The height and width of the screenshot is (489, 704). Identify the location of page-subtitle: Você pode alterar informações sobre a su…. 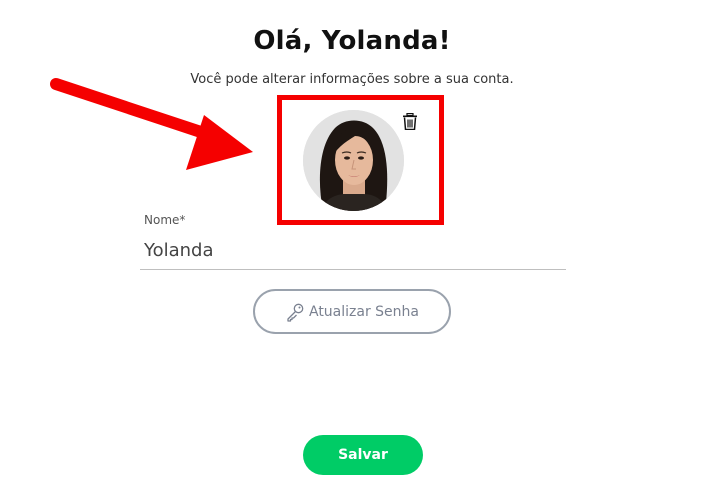
(352, 79).